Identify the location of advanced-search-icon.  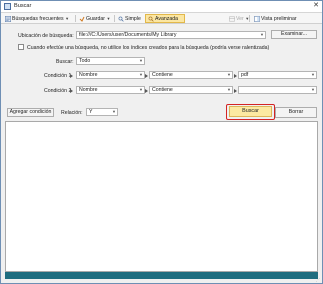
(151, 19).